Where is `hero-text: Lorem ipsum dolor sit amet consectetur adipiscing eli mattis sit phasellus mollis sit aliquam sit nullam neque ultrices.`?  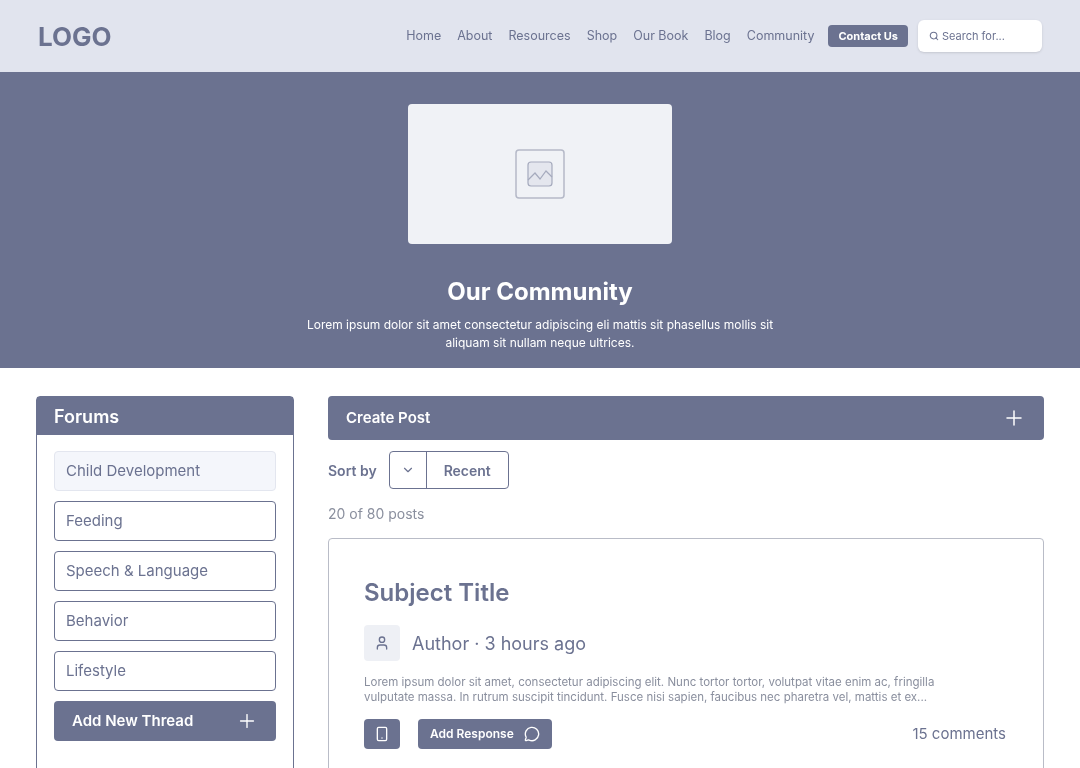
hero-text: Lorem ipsum dolor sit amet consectetur adipiscing eli mattis sit phasellus mollis sit aliquam sit nullam neque ultrices. is located at coordinates (540, 334).